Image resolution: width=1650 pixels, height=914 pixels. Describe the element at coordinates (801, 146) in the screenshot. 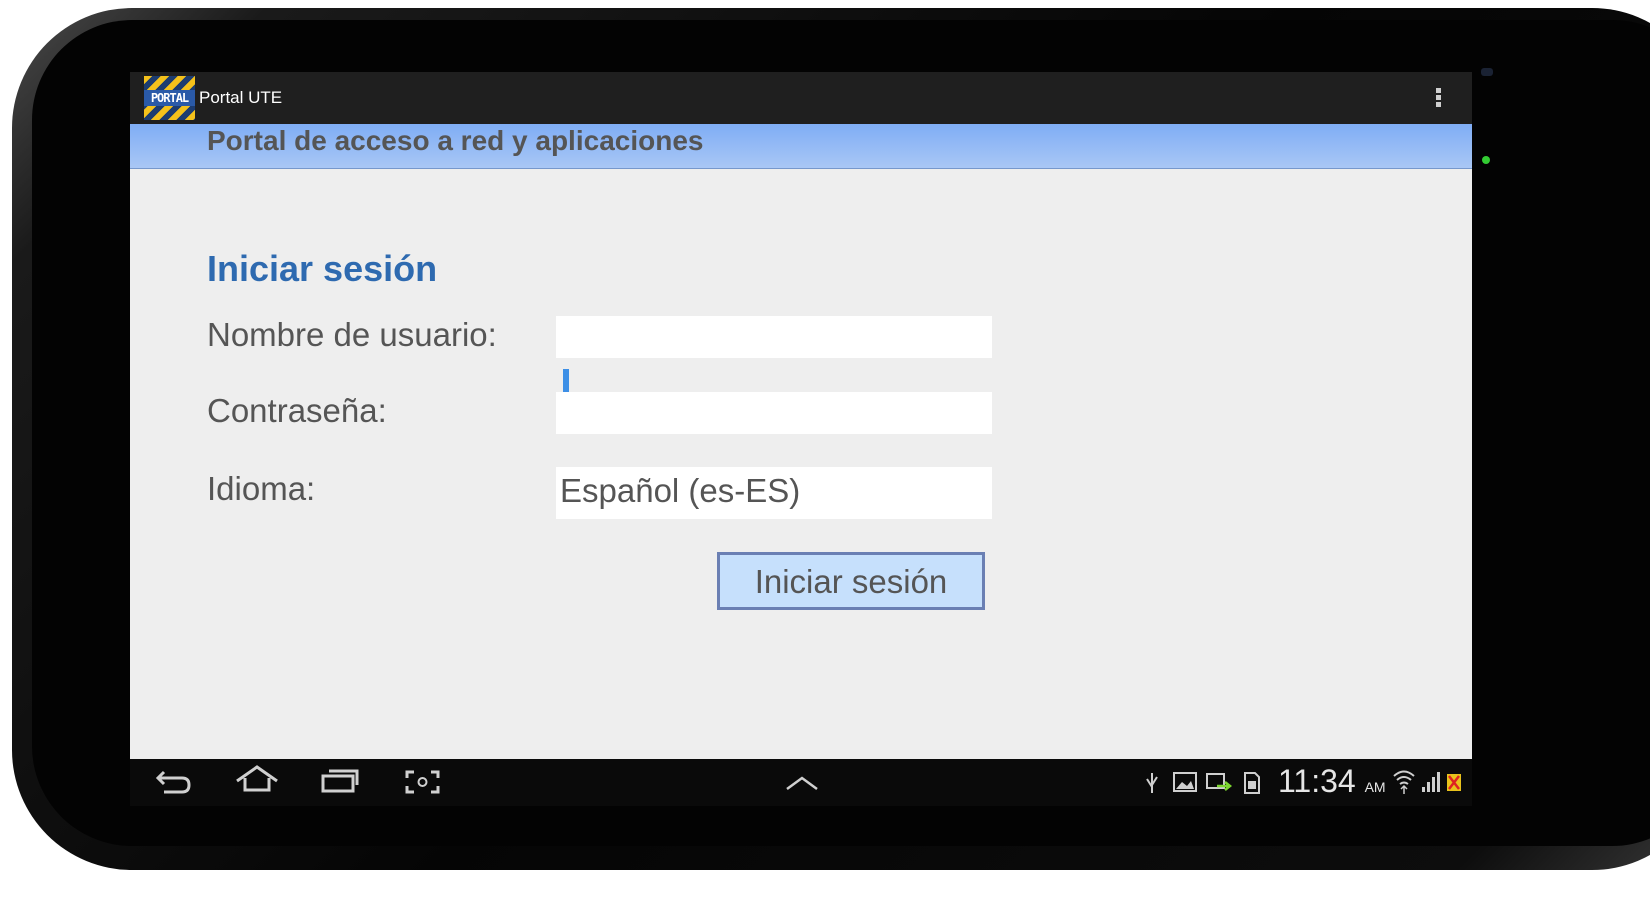

I see `page-header-bar: Portal de acceso a red y aplicaciones` at that location.